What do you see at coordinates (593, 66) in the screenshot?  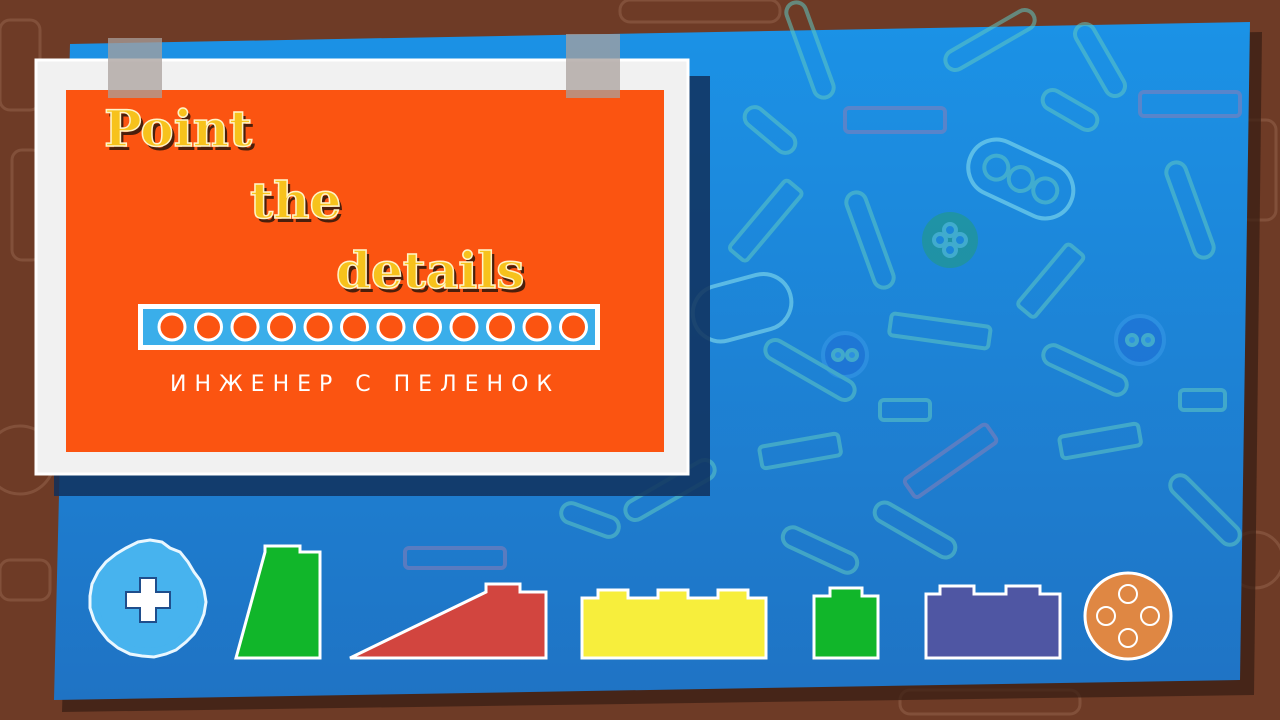 I see `tape-right` at bounding box center [593, 66].